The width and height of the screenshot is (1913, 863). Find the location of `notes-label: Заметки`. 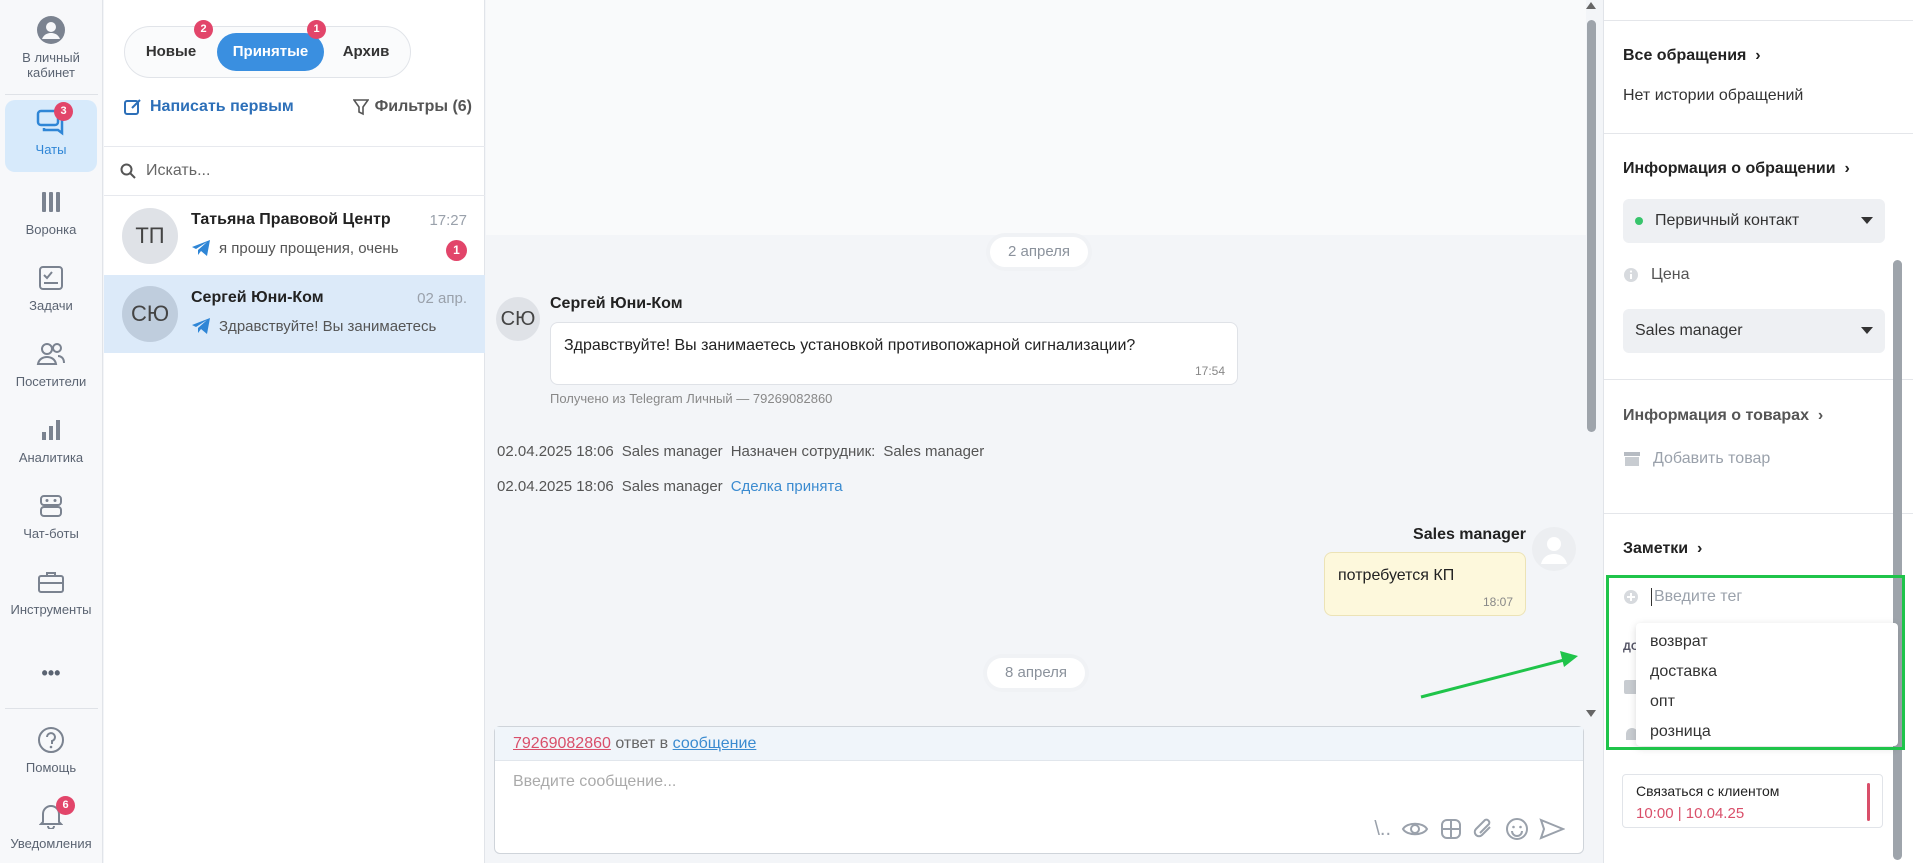

notes-label: Заметки is located at coordinates (1656, 548).